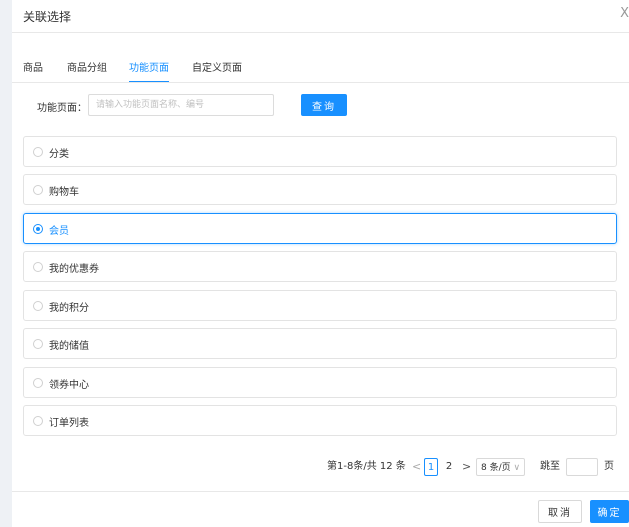 The height and width of the screenshot is (527, 629). What do you see at coordinates (59, 231) in the screenshot?
I see `list-item-label: 会员` at bounding box center [59, 231].